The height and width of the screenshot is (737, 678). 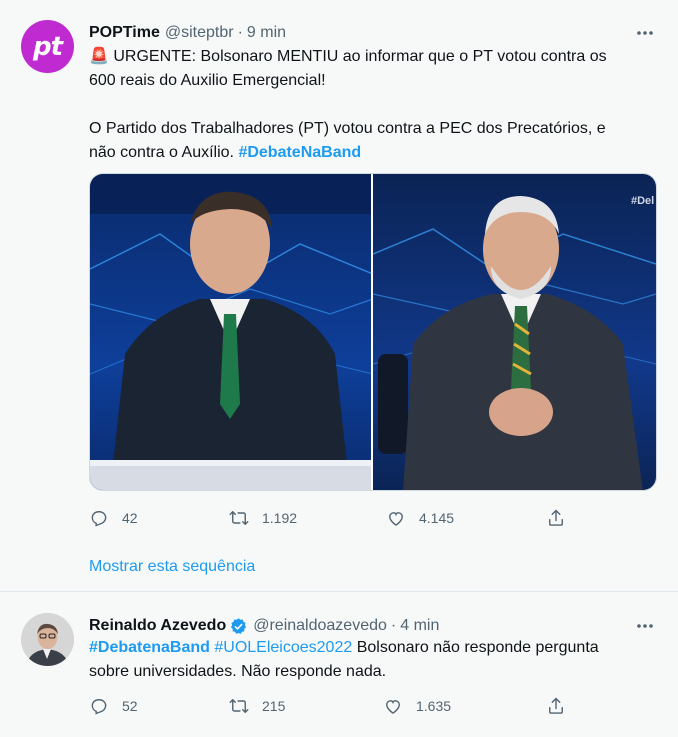 I want to click on like-count: 1.635, so click(x=434, y=706).